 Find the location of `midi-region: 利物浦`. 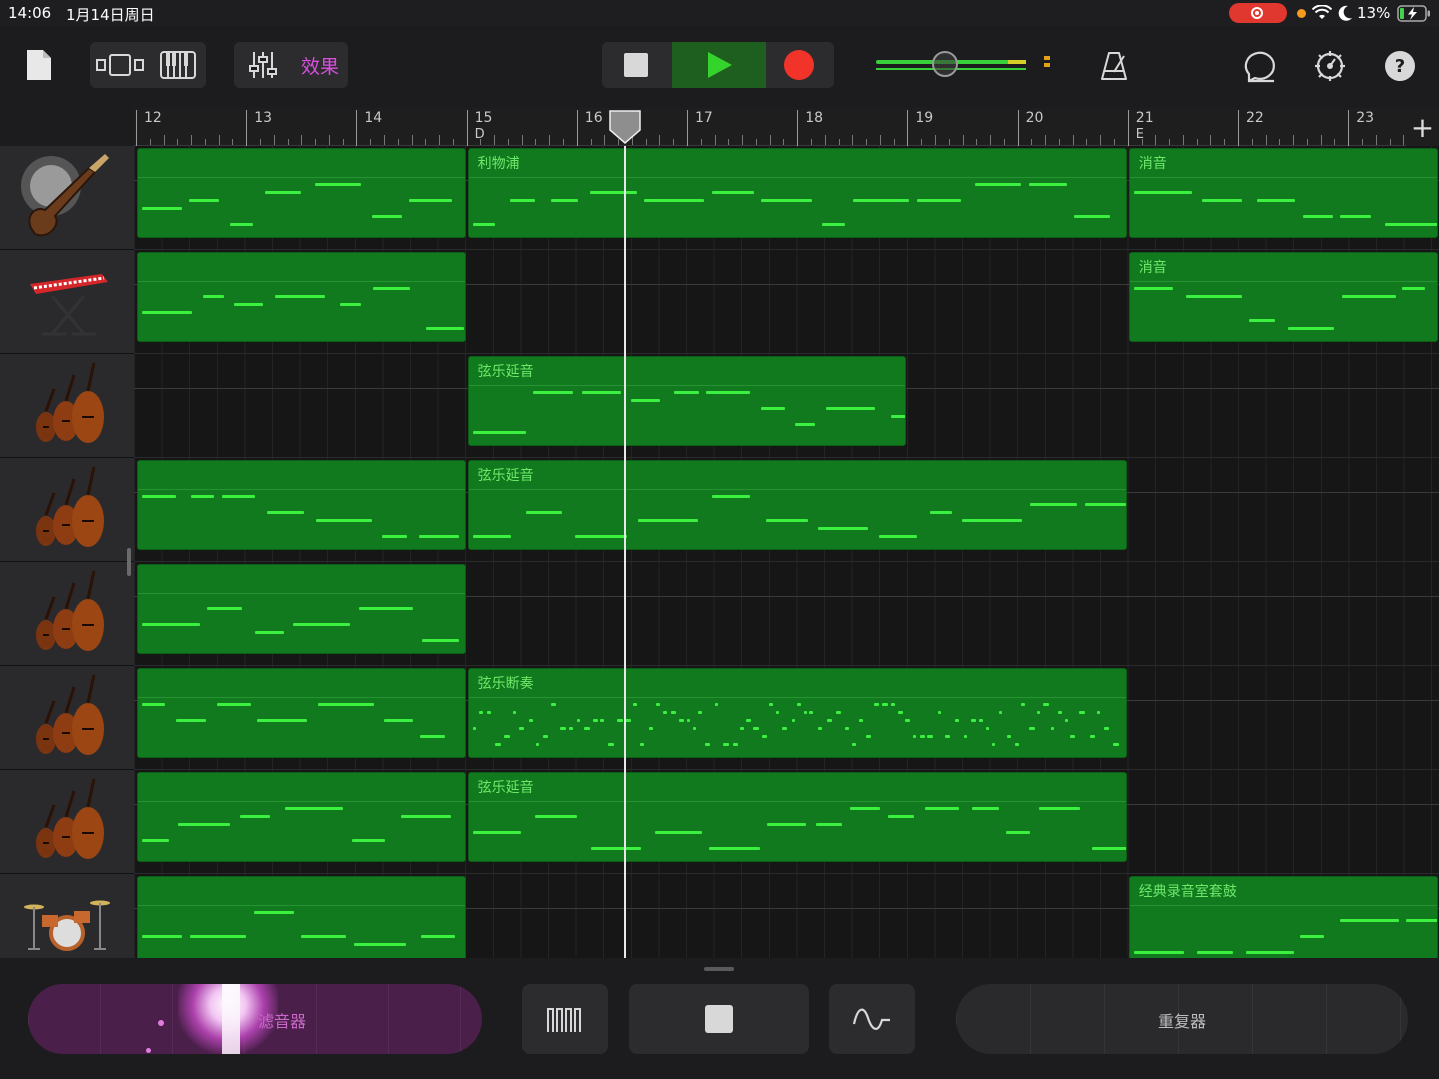

midi-region: 利物浦 is located at coordinates (797, 193).